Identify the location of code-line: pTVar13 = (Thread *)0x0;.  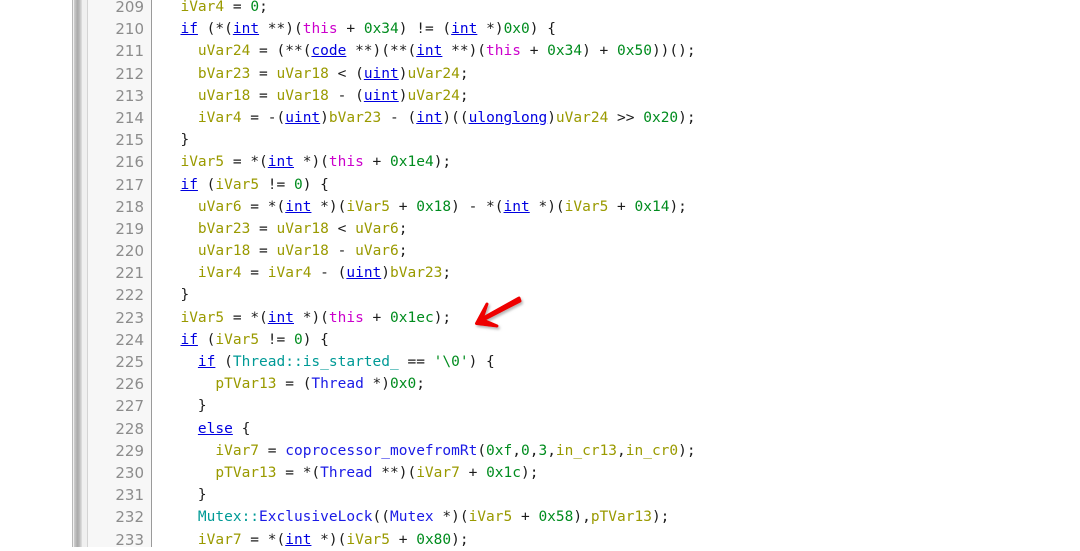
(616, 384).